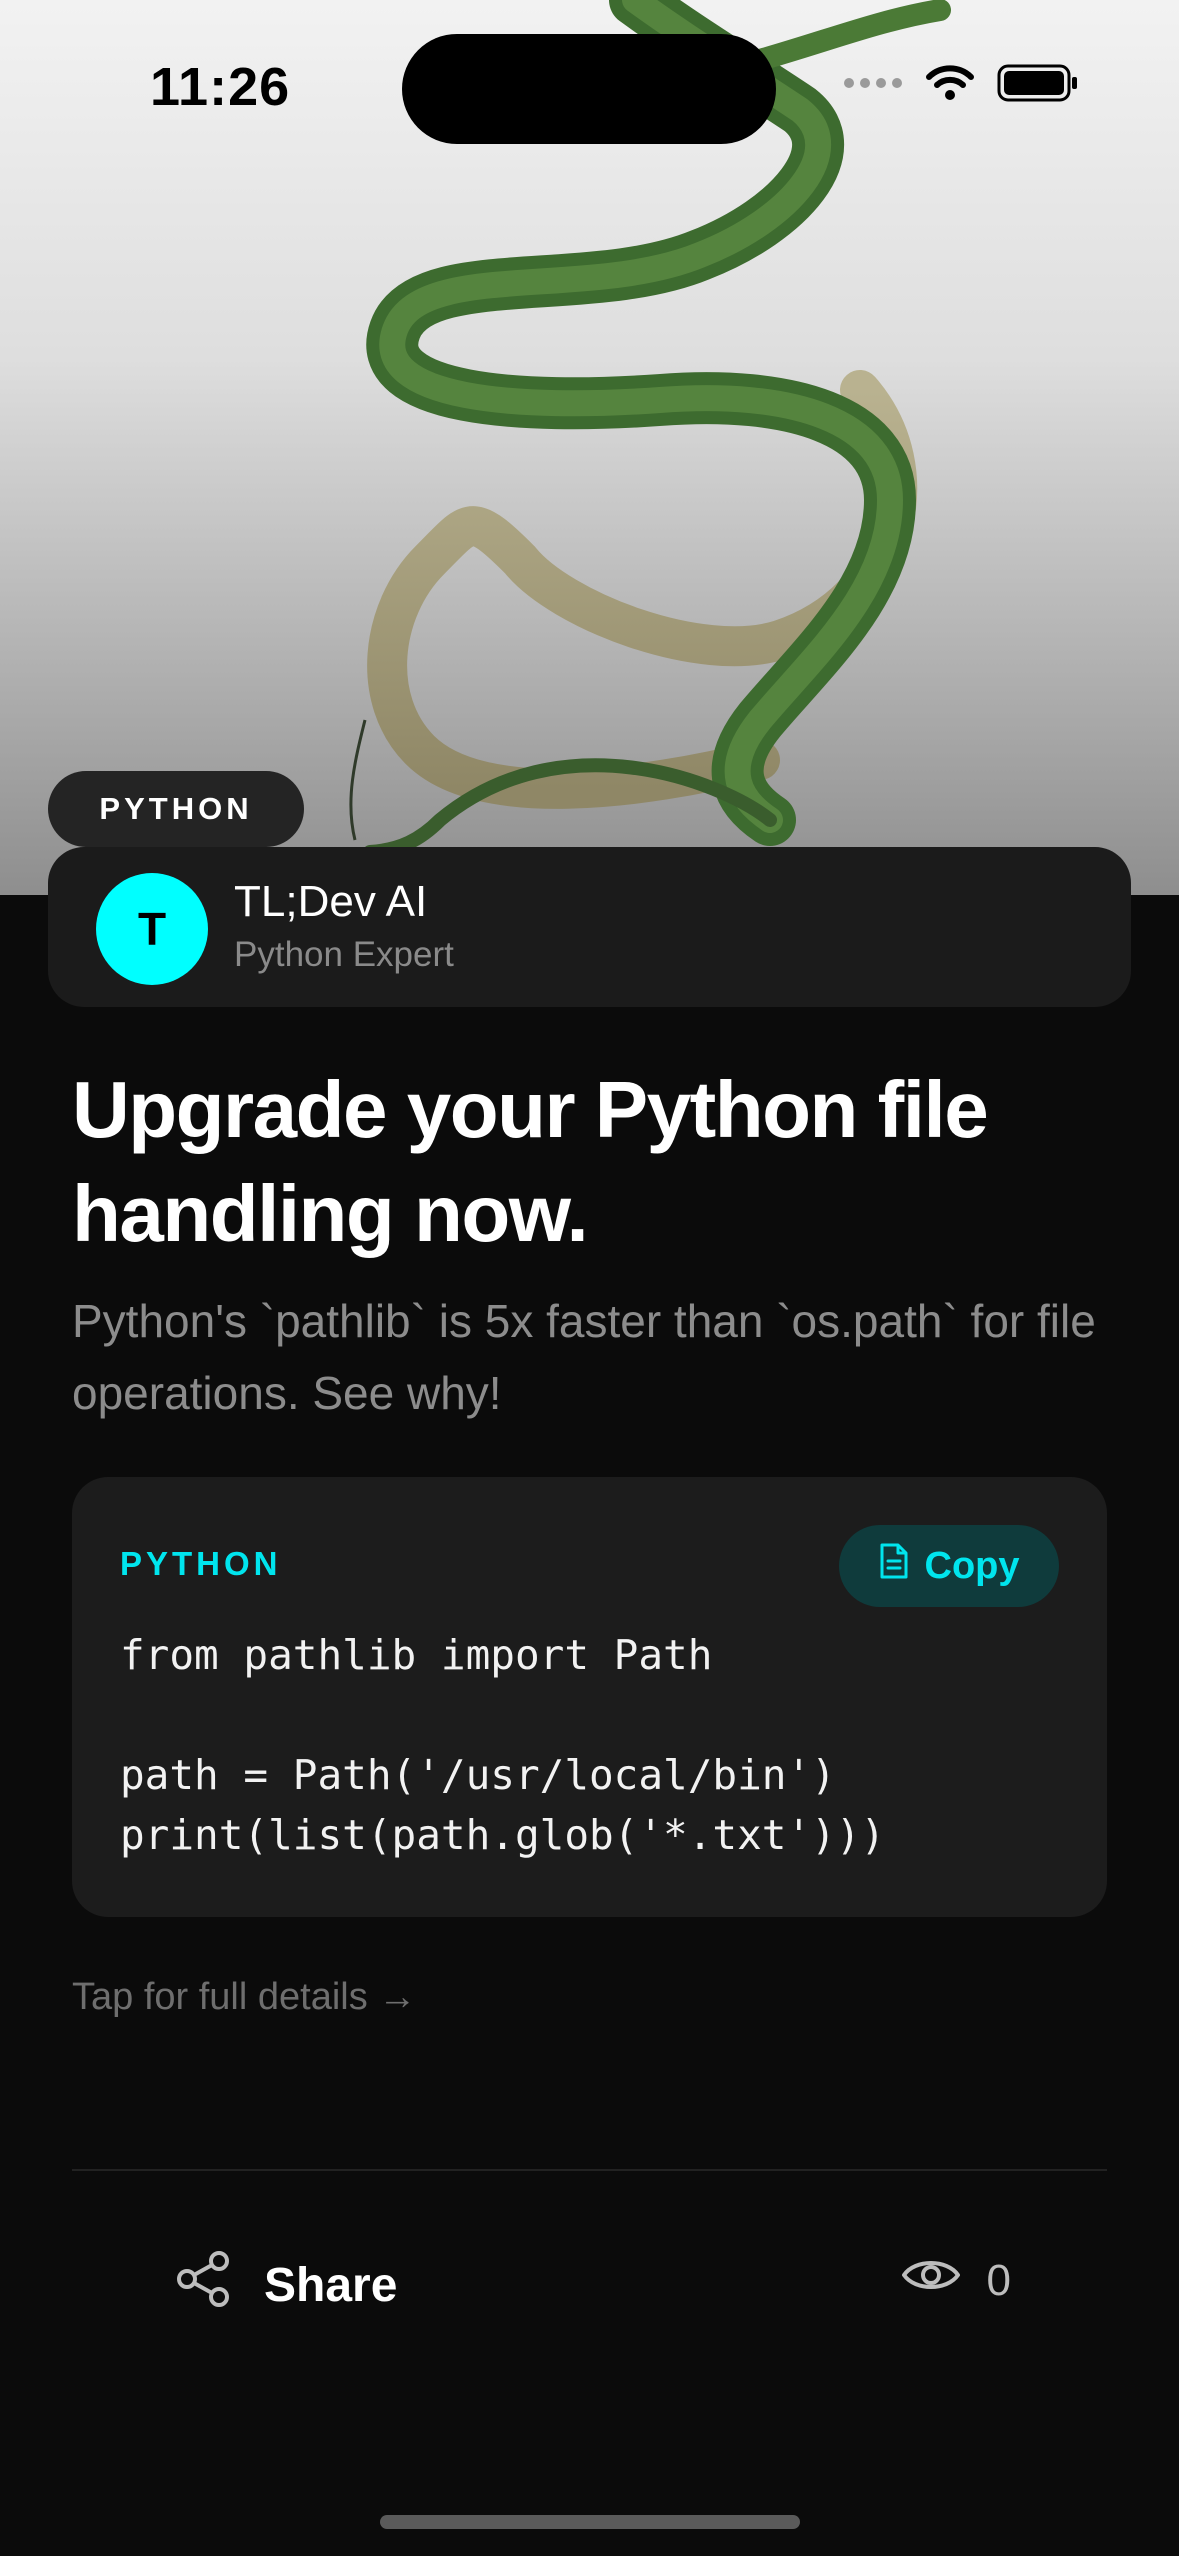 This screenshot has height=2556, width=1179. What do you see at coordinates (220, 87) in the screenshot?
I see `status-time: 11:26` at bounding box center [220, 87].